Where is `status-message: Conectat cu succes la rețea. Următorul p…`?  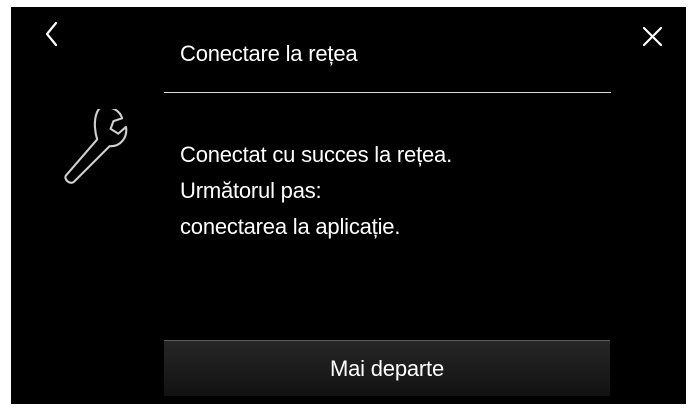
status-message: Conectat cu succes la rețea. Următorul p… is located at coordinates (316, 191).